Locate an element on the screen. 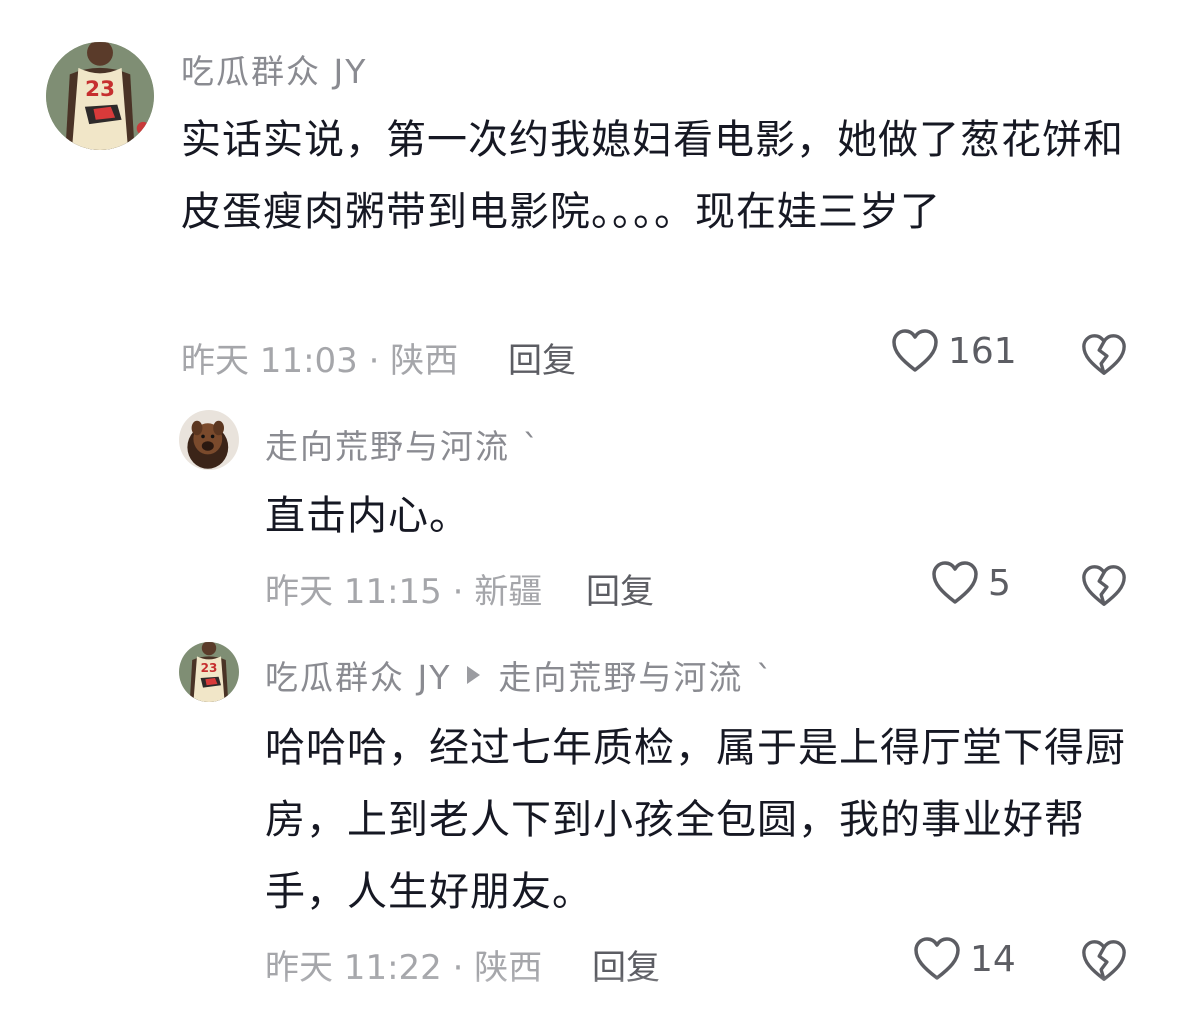 The height and width of the screenshot is (1010, 1178). like-button: 161 is located at coordinates (953, 351).